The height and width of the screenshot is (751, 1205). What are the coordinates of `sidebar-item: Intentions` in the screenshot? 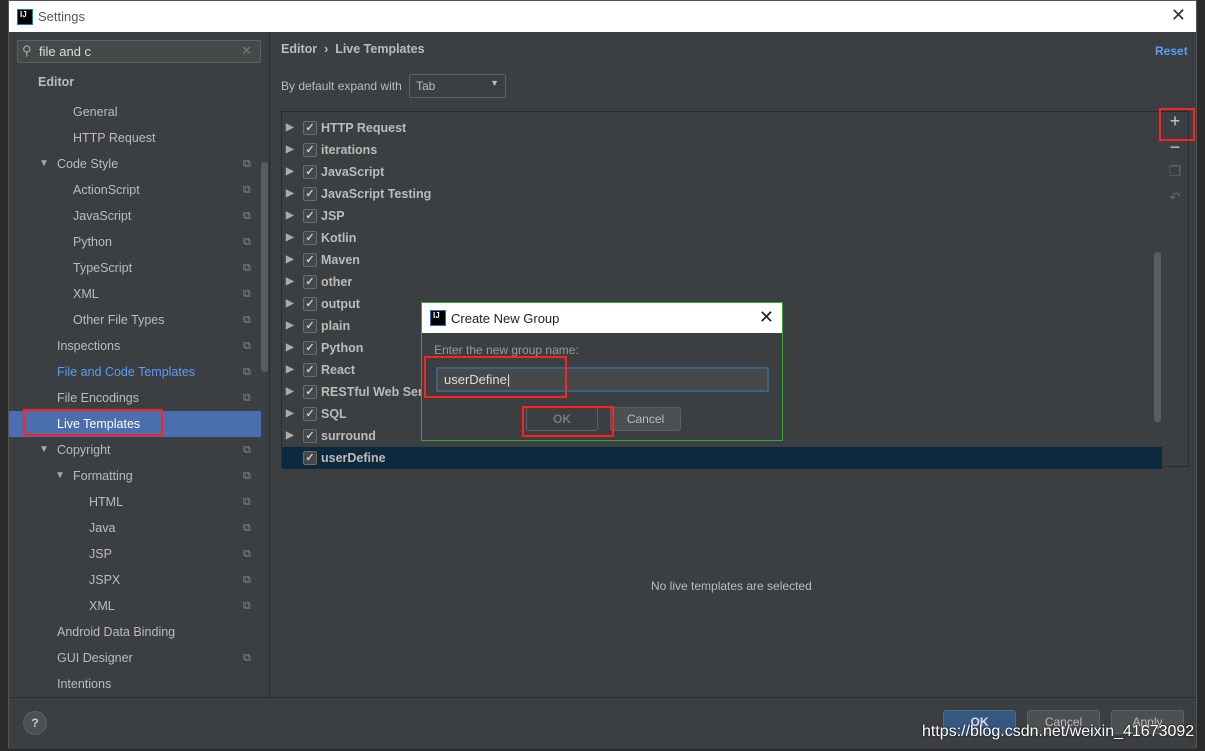 It's located at (135, 684).